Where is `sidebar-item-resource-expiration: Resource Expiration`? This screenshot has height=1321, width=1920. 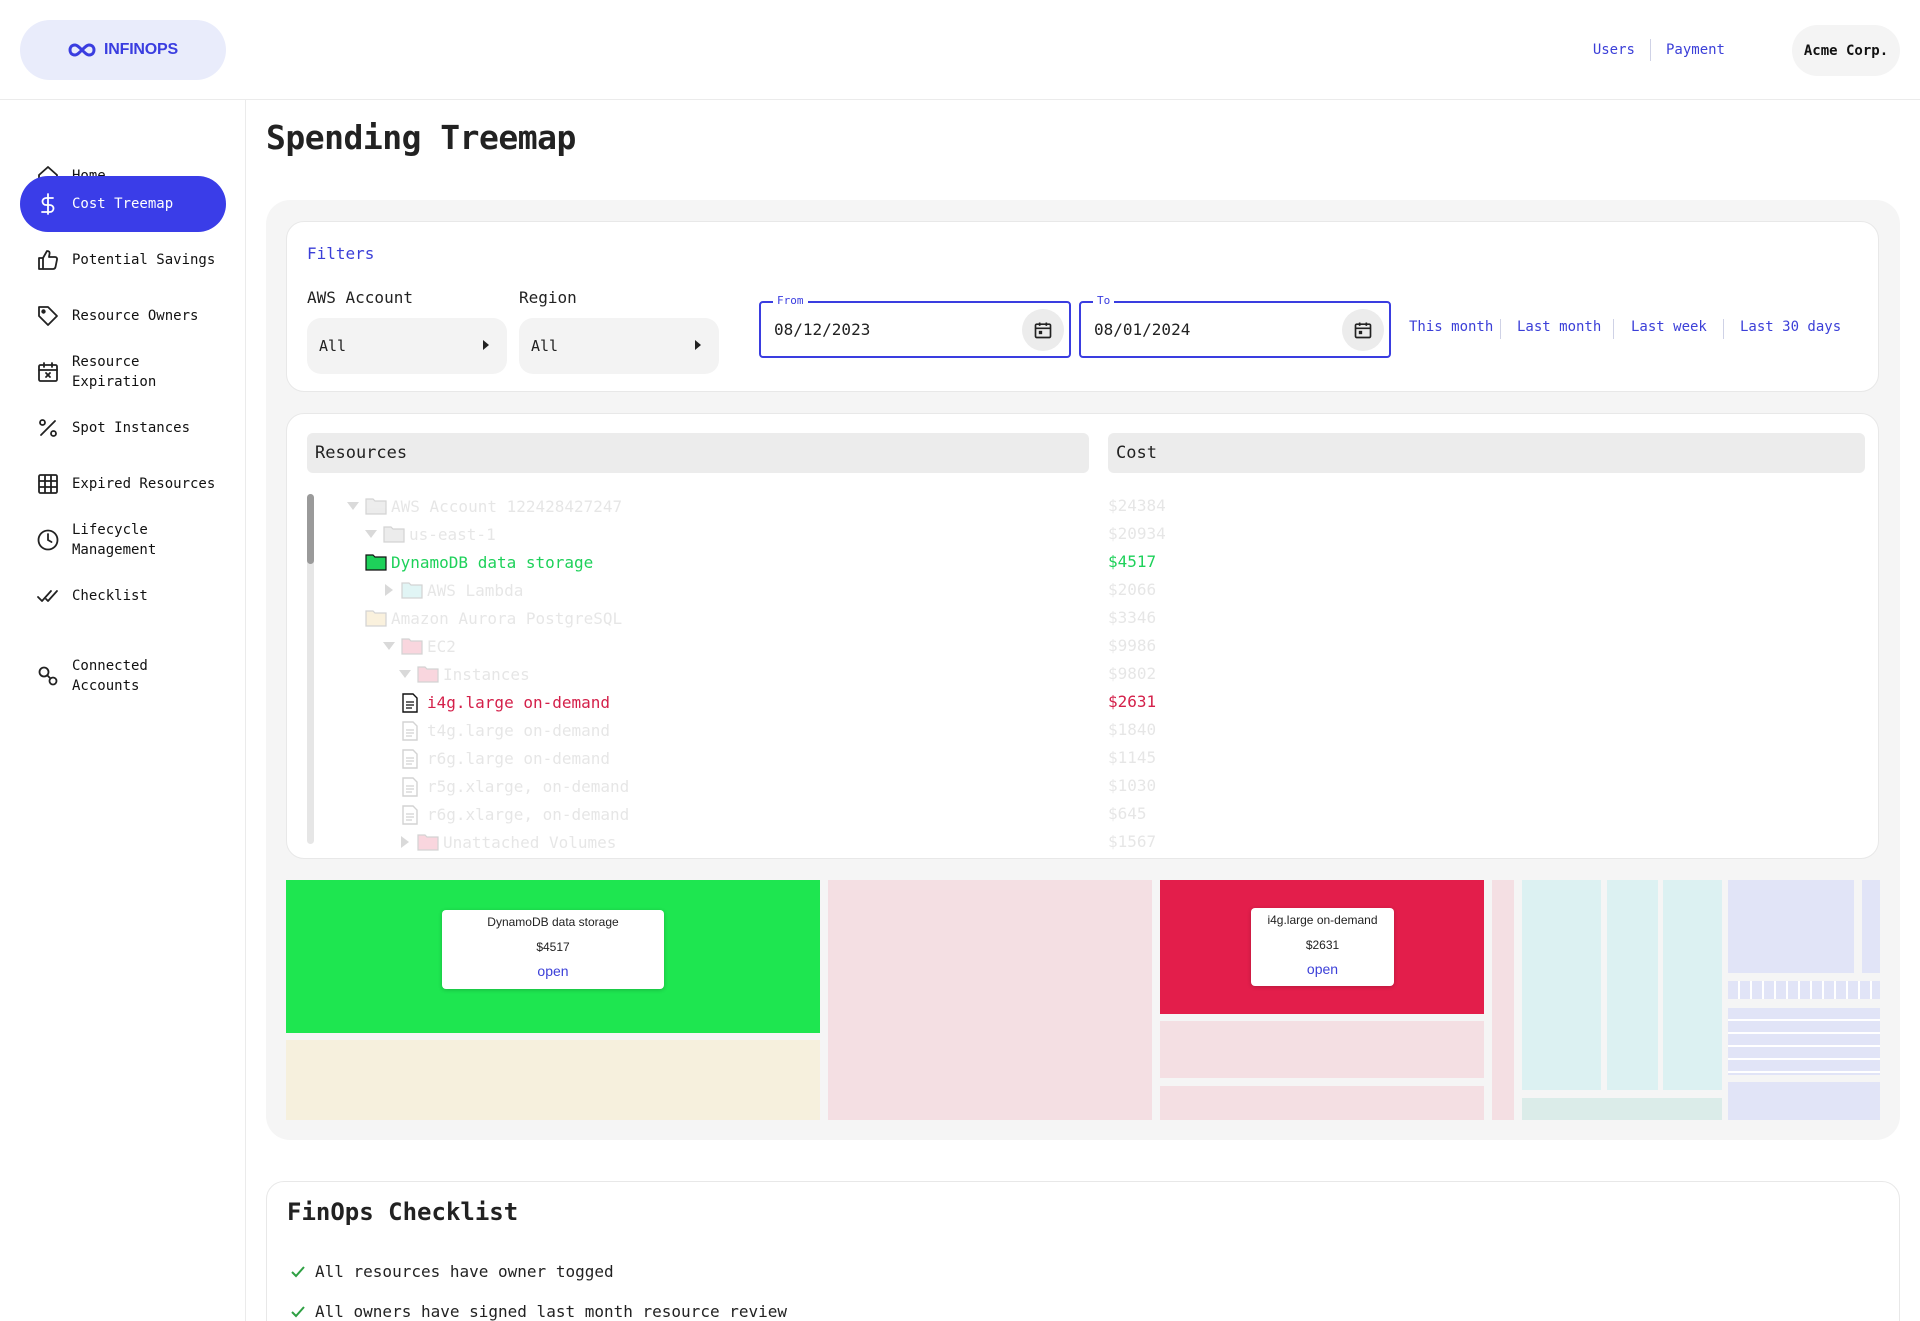 sidebar-item-resource-expiration: Resource Expiration is located at coordinates (123, 372).